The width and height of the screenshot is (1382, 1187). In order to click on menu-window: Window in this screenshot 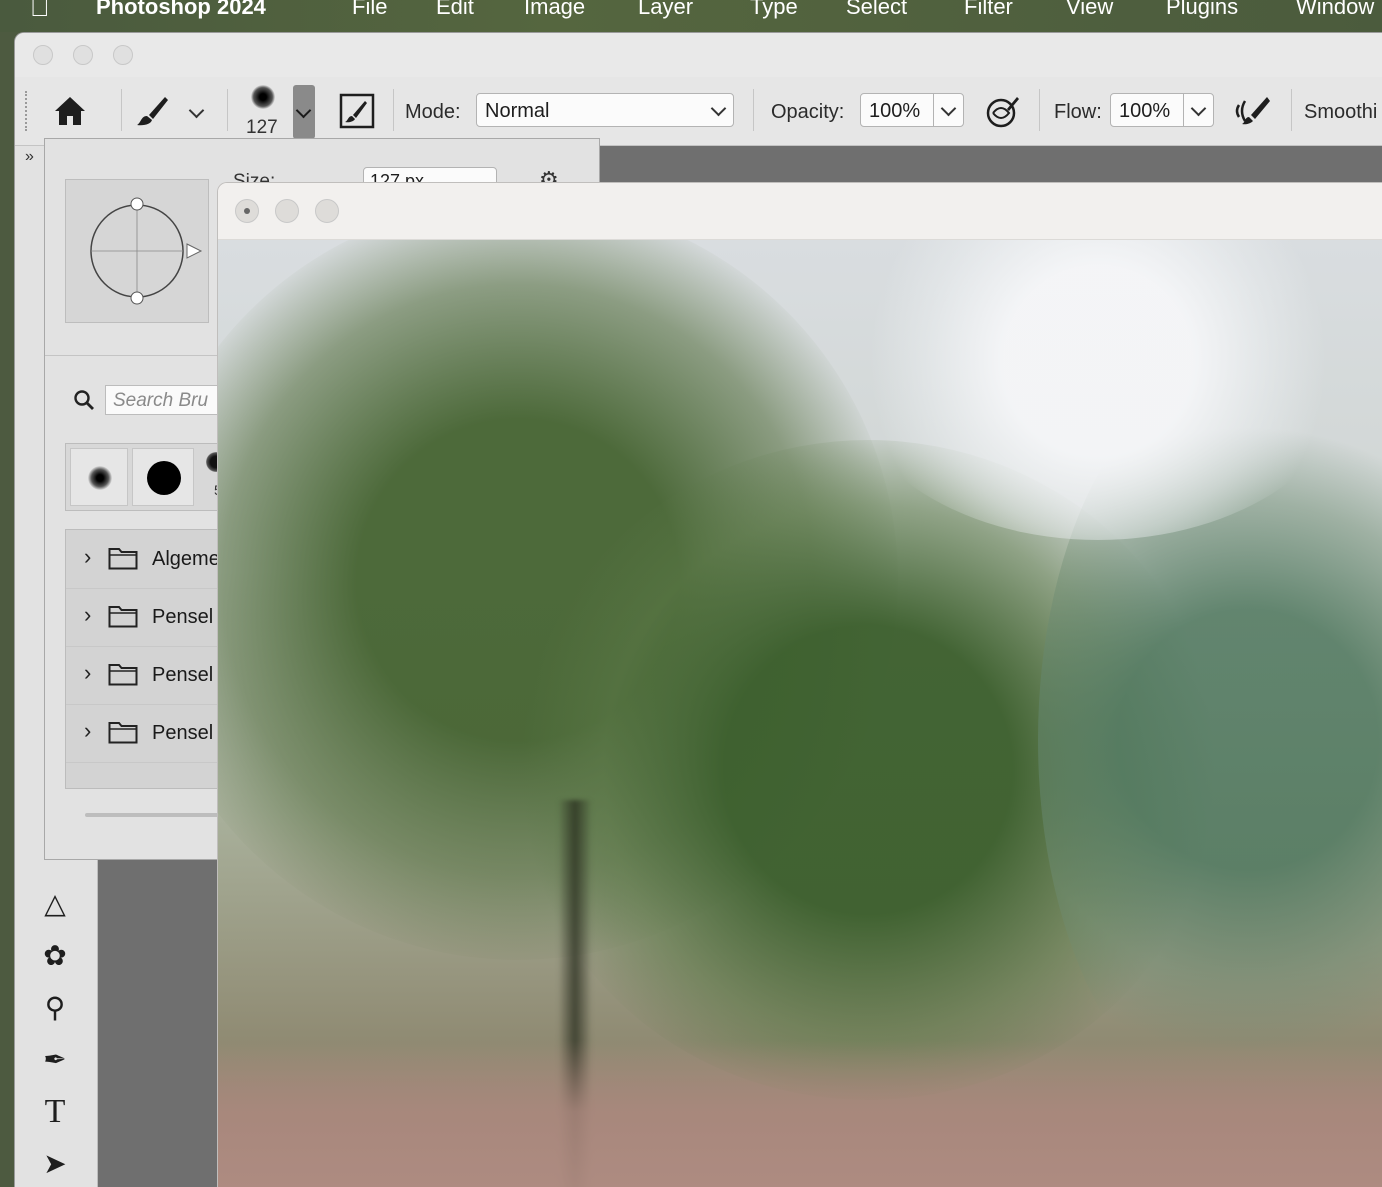, I will do `click(1335, 10)`.